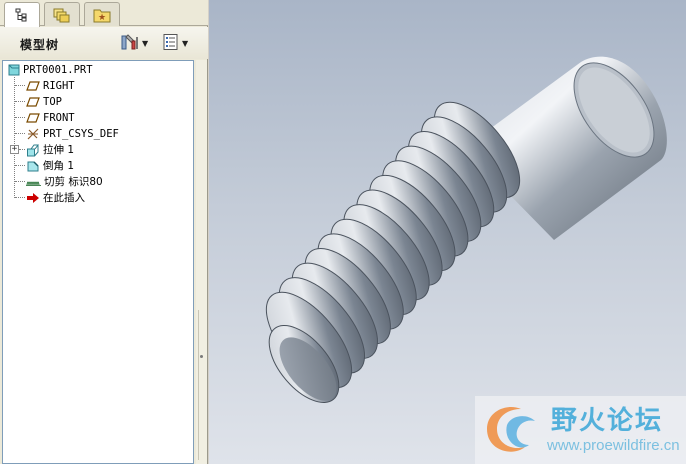 The image size is (686, 464). What do you see at coordinates (98, 118) in the screenshot?
I see `tree-item-front: FRONT` at bounding box center [98, 118].